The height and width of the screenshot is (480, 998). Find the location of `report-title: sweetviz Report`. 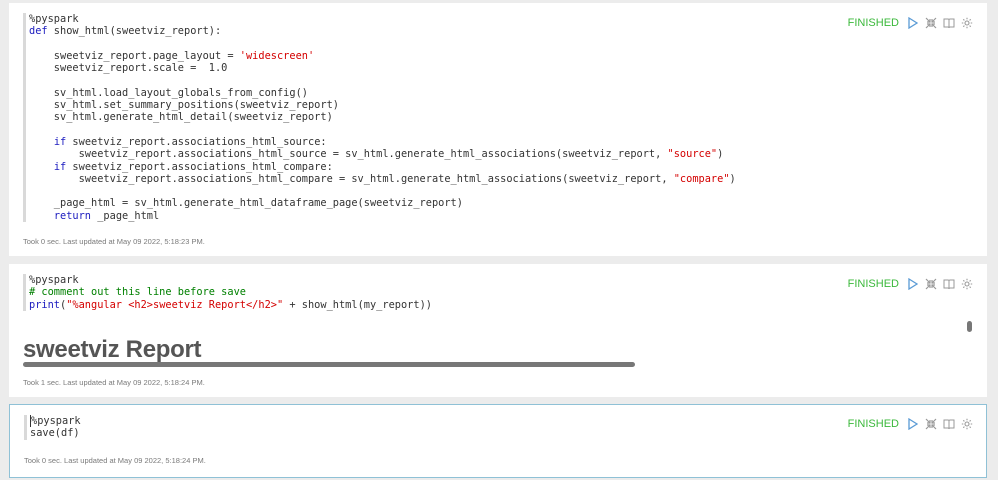

report-title: sweetviz Report is located at coordinates (112, 349).